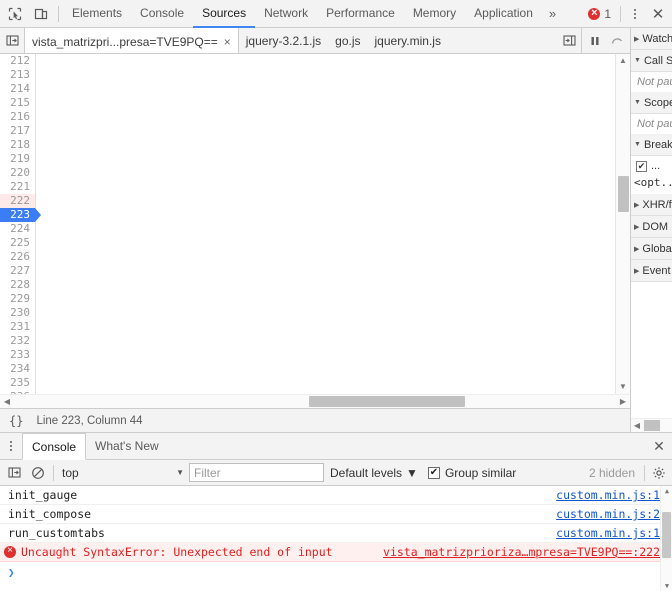 Image resolution: width=672 pixels, height=591 pixels. Describe the element at coordinates (336, 572) in the screenshot. I see `console-prompt: ❯` at that location.